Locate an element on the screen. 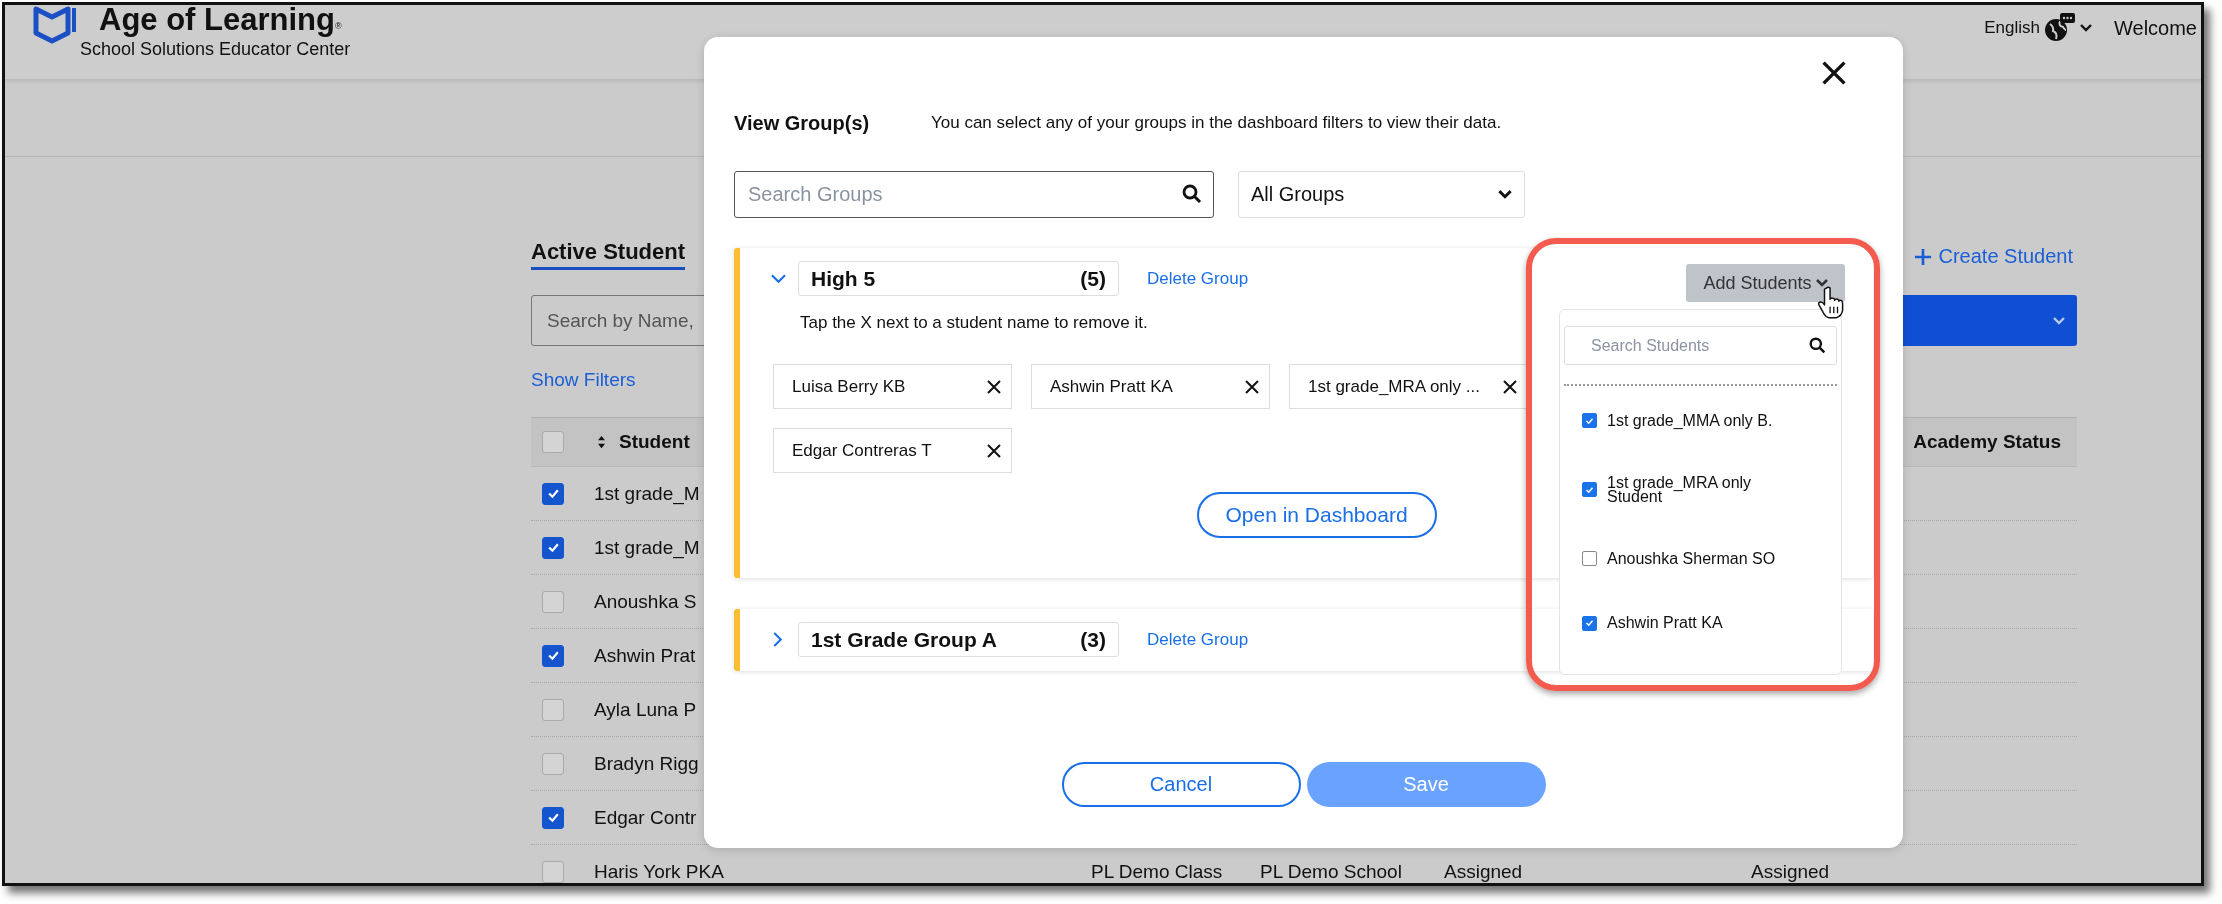 This screenshot has width=2222, height=904. search-field: Search Groups is located at coordinates (974, 194).